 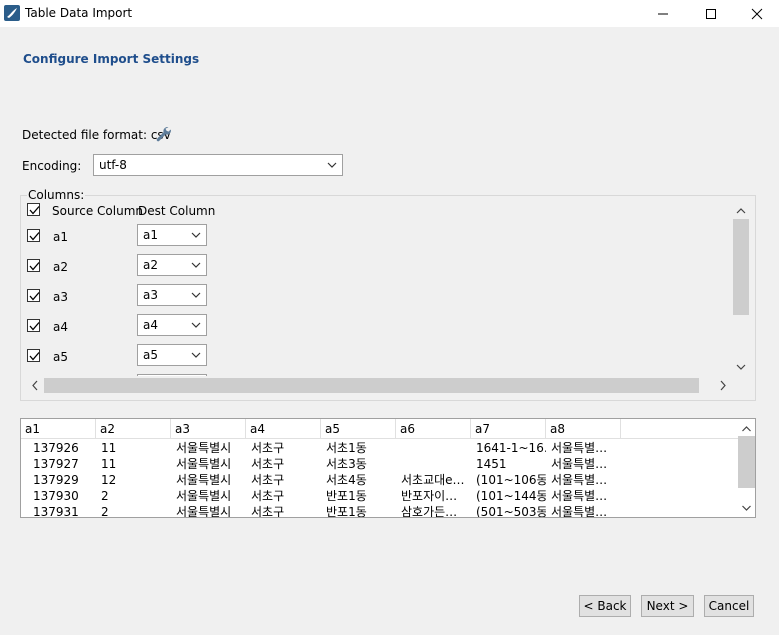 I want to click on encoding-label: Encoding:, so click(x=52, y=166).